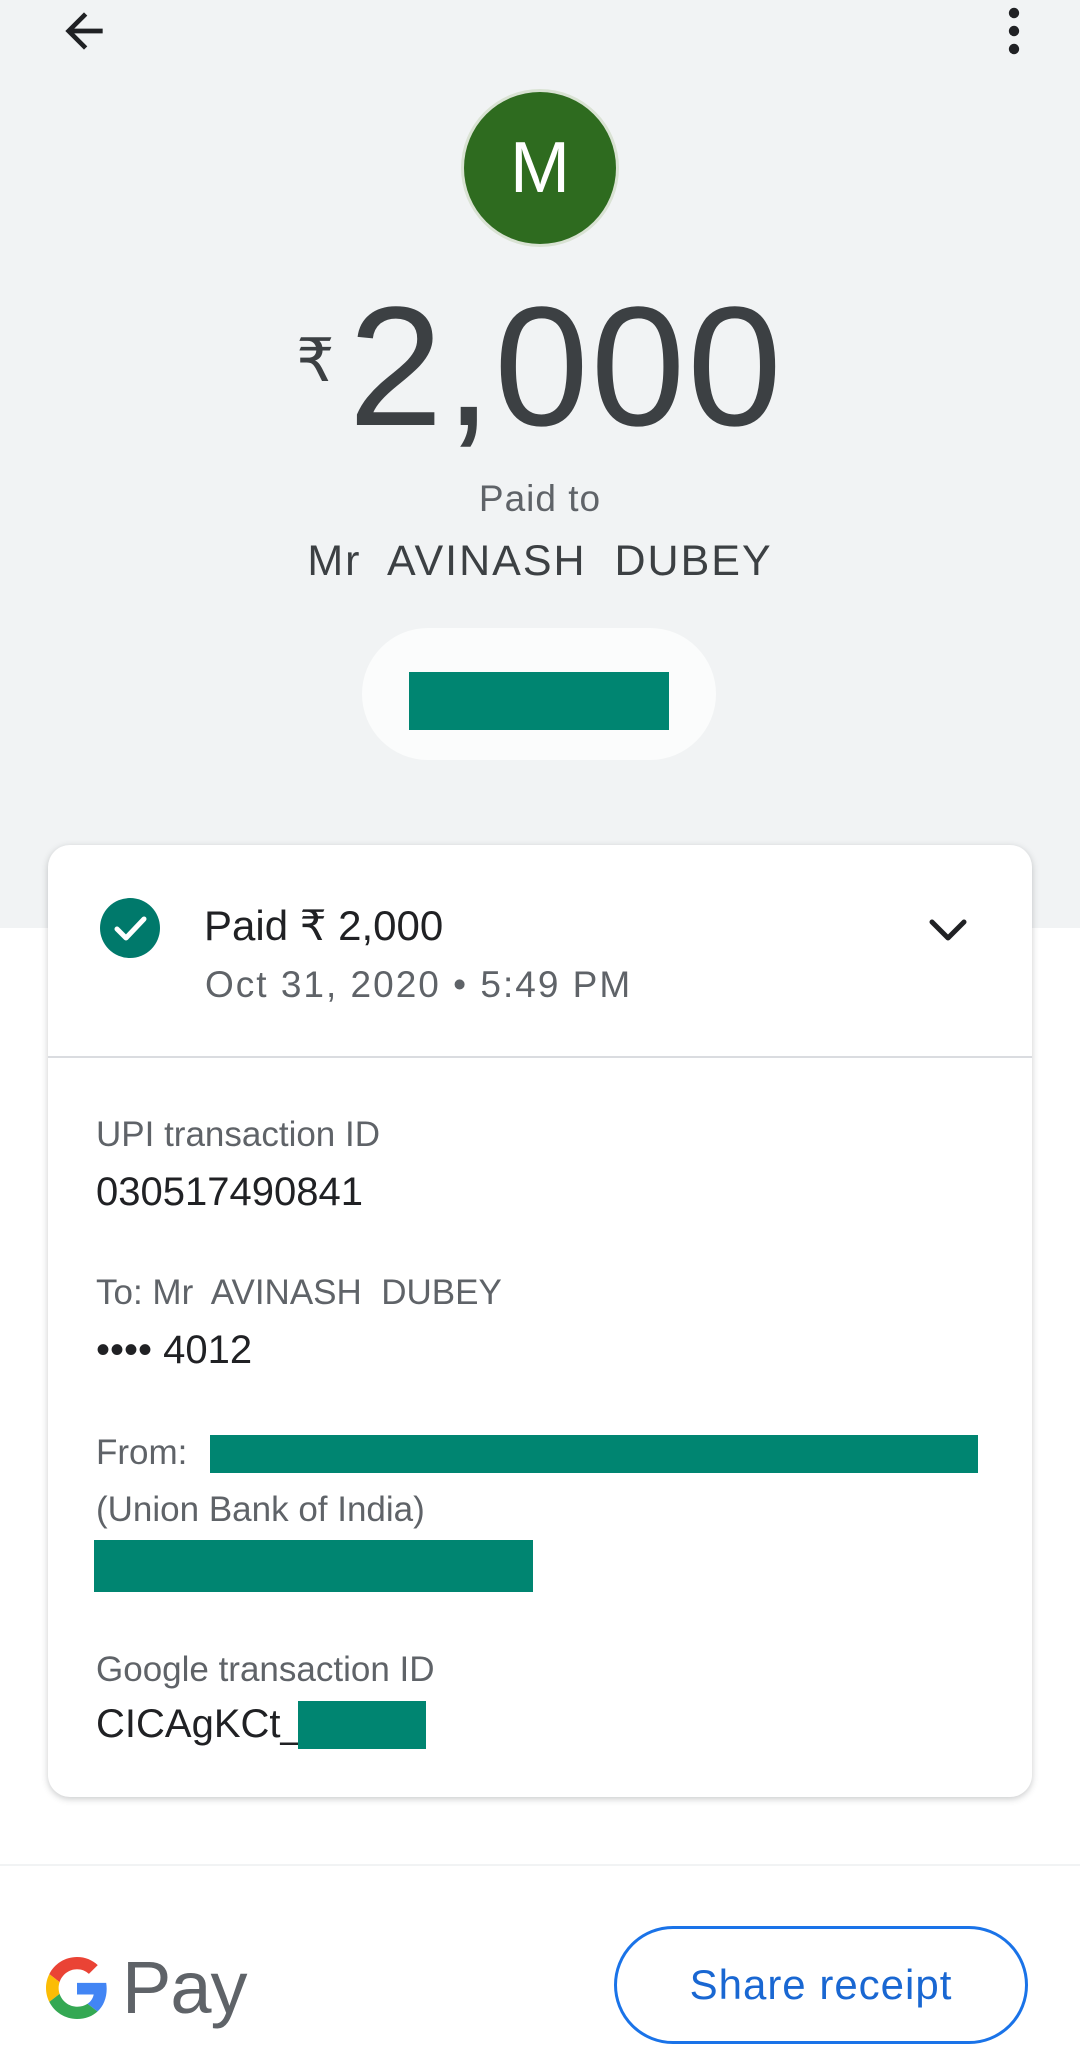  What do you see at coordinates (419, 984) in the screenshot?
I see `payment-date: Oct 31, 2020 • 5:49 PM` at bounding box center [419, 984].